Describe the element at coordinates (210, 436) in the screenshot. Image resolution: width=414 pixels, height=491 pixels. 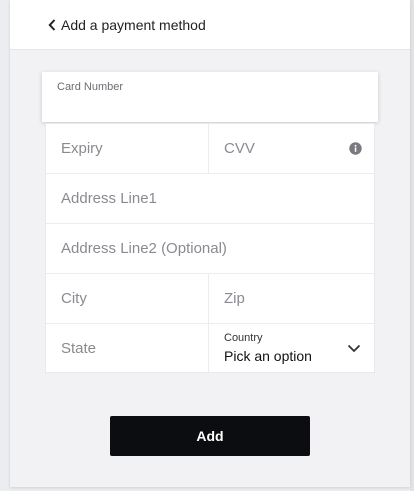
I see `add-button: Add` at that location.